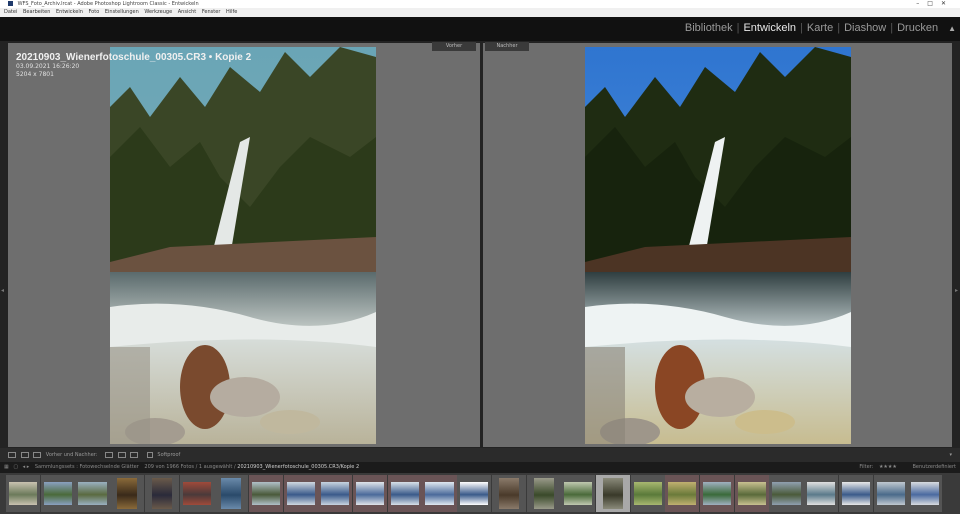 The image size is (960, 514). I want to click on softproof-checkbox, so click(149, 454).